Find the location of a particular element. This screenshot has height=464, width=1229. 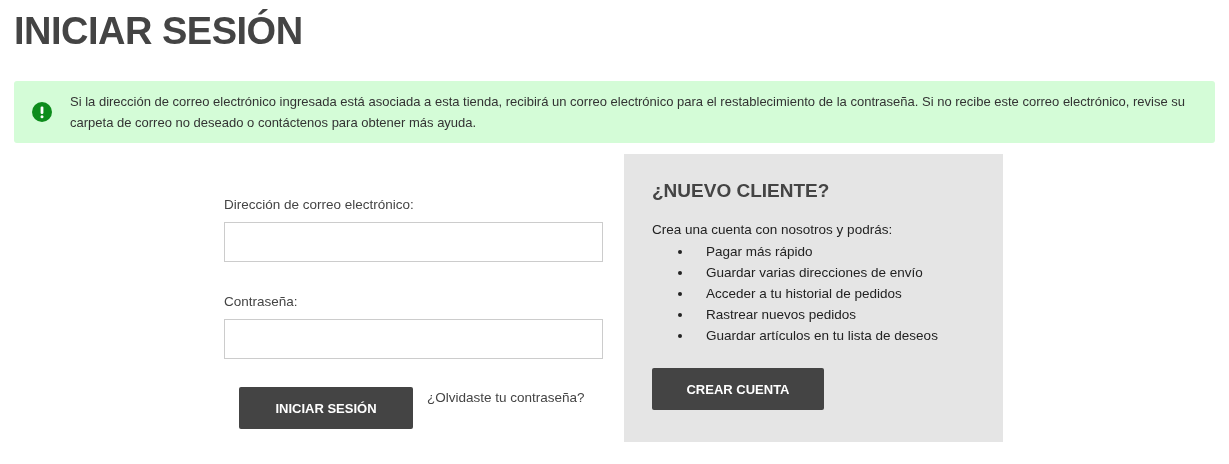

exclamation-icon is located at coordinates (42, 112).